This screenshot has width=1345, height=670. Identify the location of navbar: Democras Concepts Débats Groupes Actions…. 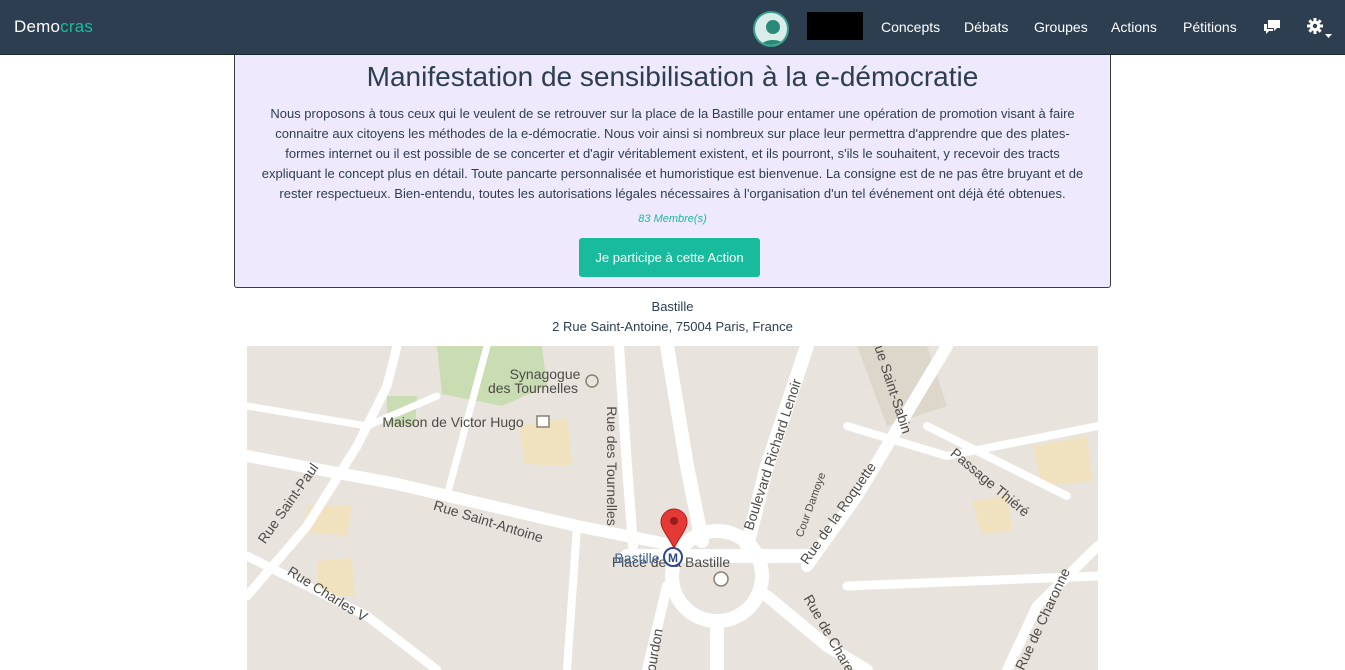
(672, 27).